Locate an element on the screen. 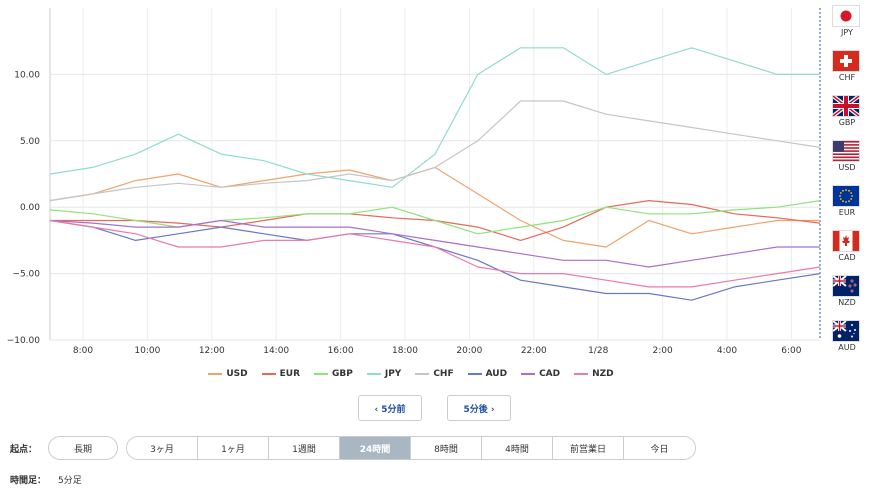  legend-item-cad: CAD is located at coordinates (540, 374).